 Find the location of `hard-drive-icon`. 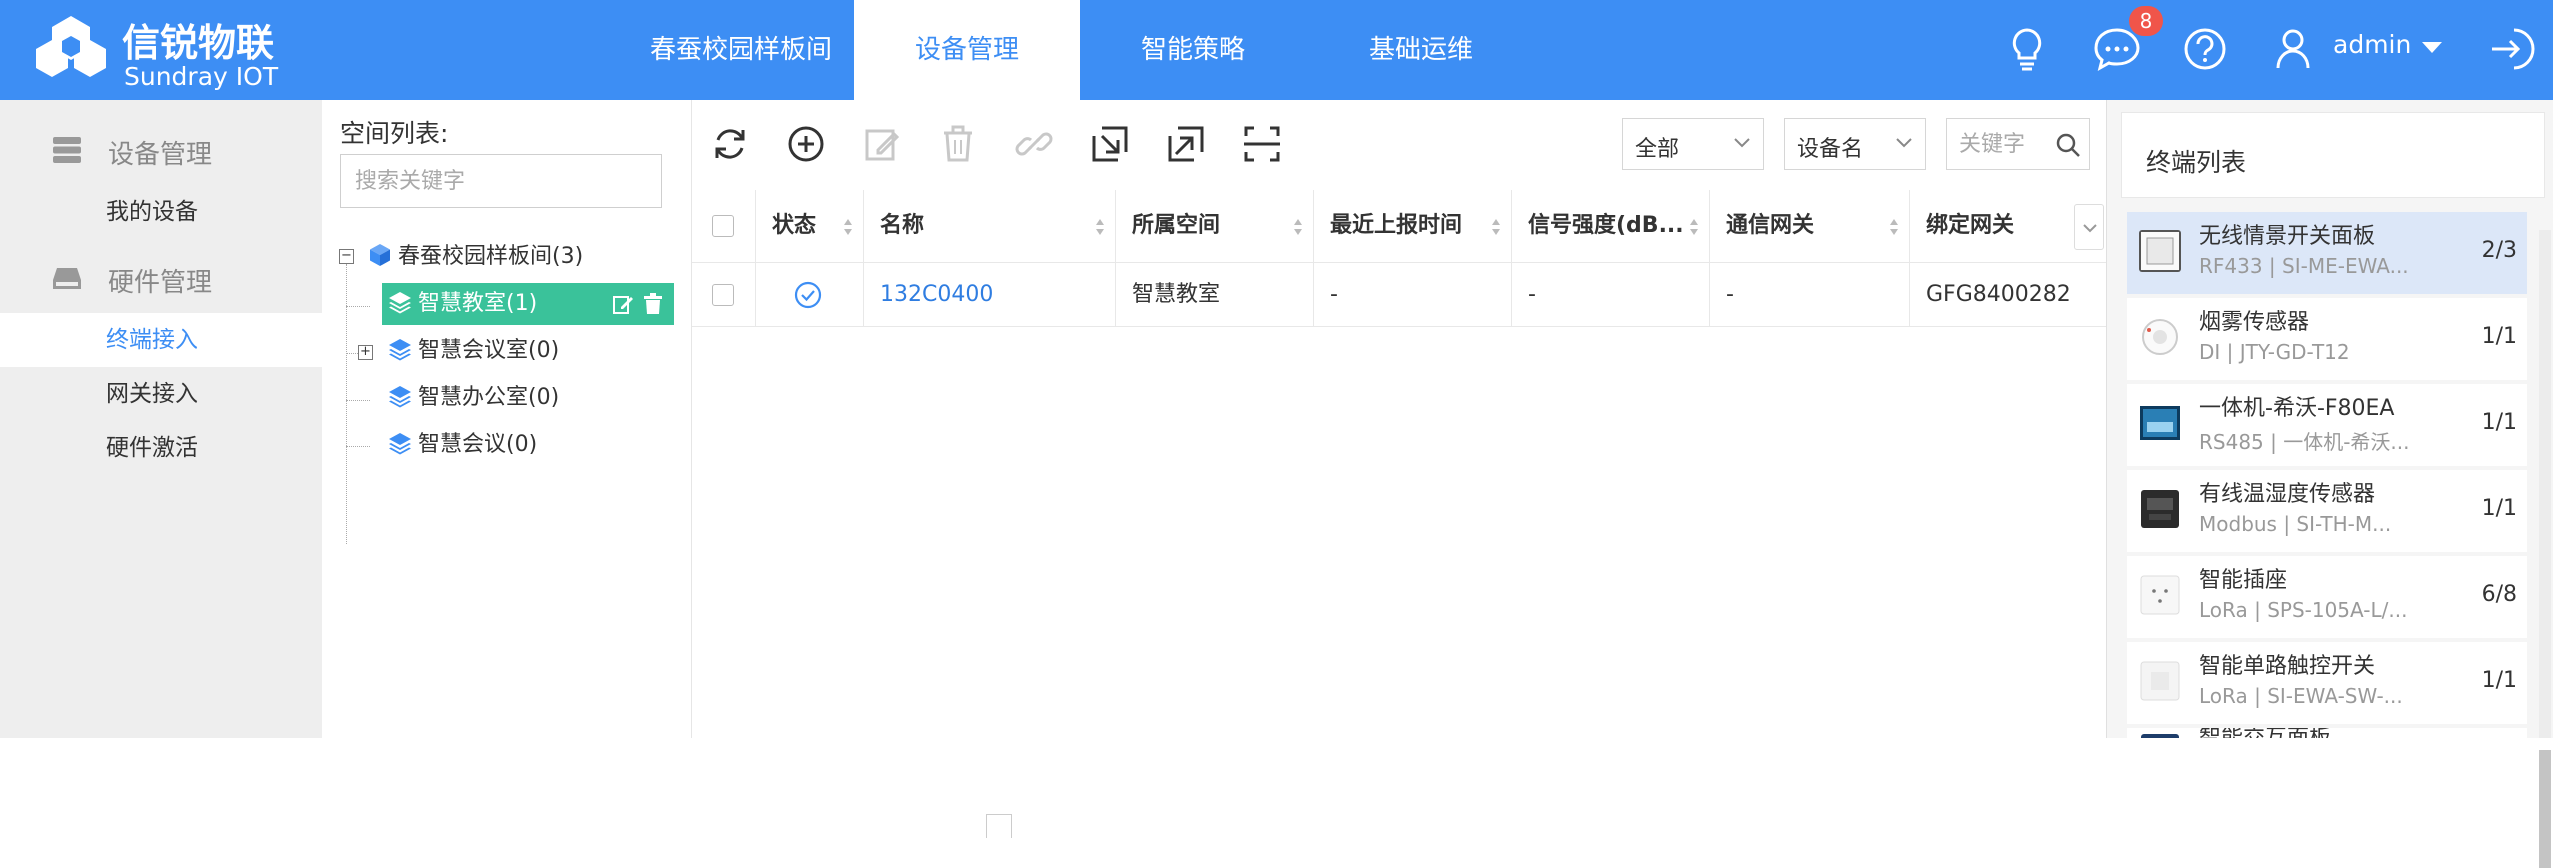

hard-drive-icon is located at coordinates (67, 278).